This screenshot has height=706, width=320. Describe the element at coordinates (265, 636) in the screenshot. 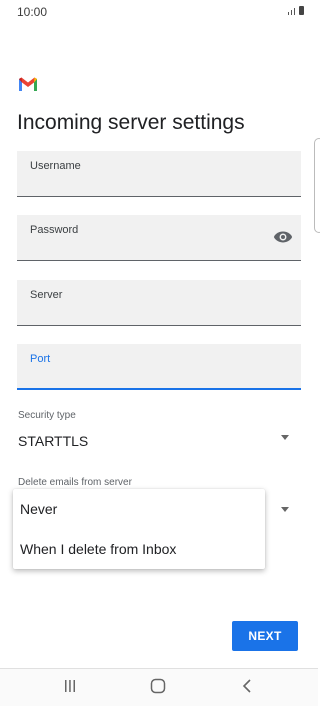

I see `next-button: NEXT` at that location.